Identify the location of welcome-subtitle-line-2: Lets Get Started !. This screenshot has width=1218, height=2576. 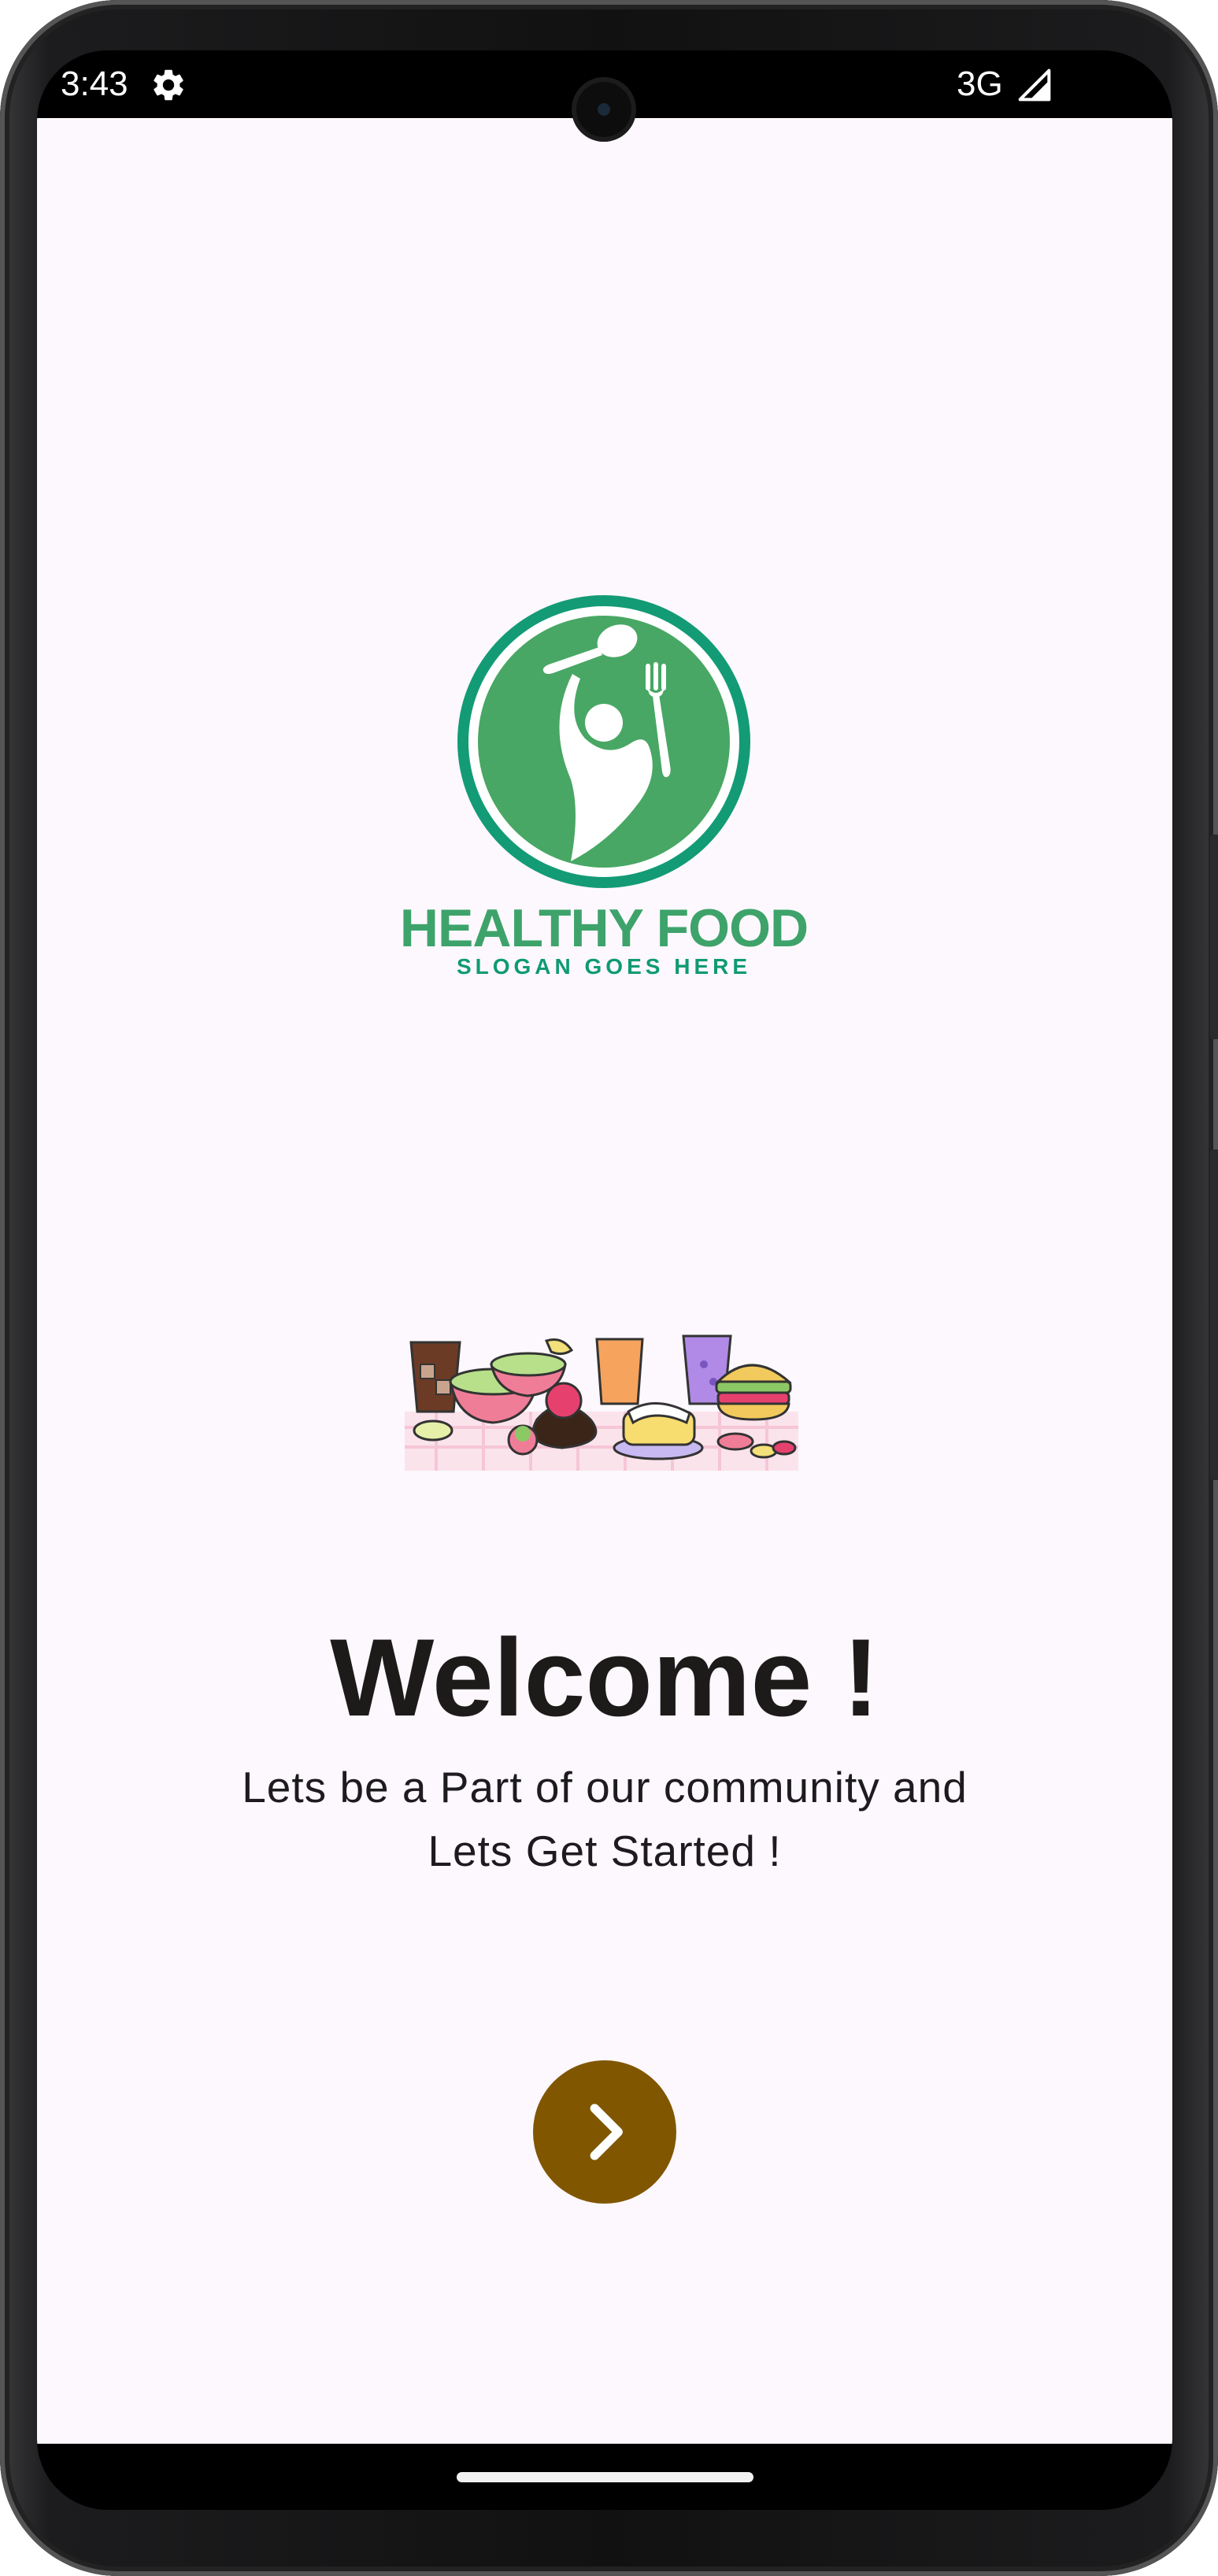
(605, 1851).